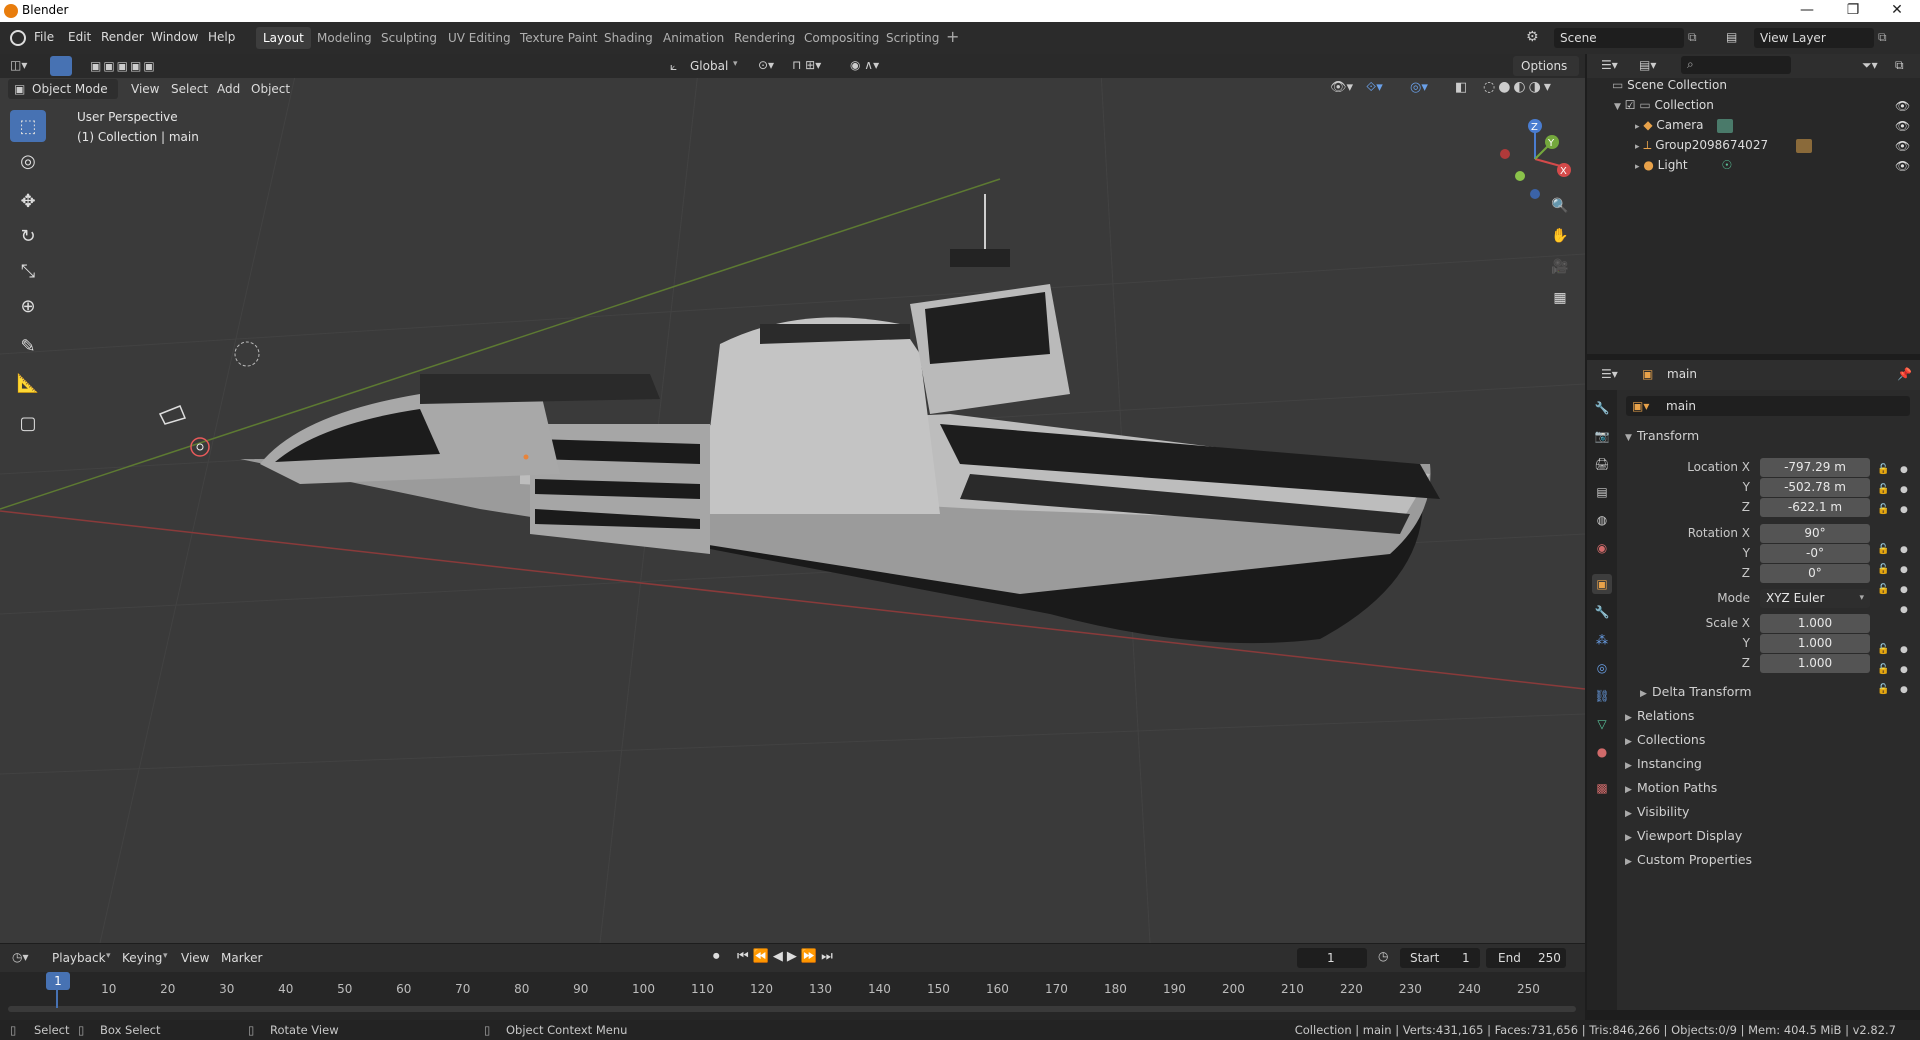 This screenshot has height=1040, width=1920. Describe the element at coordinates (1815, 487) in the screenshot. I see `location-y-field: -502.78 m` at that location.